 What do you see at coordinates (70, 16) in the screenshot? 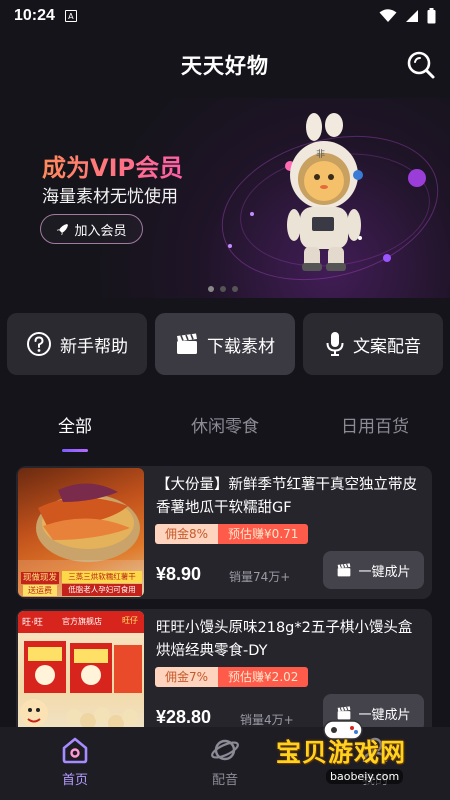
I see `notification-icon: A` at bounding box center [70, 16].